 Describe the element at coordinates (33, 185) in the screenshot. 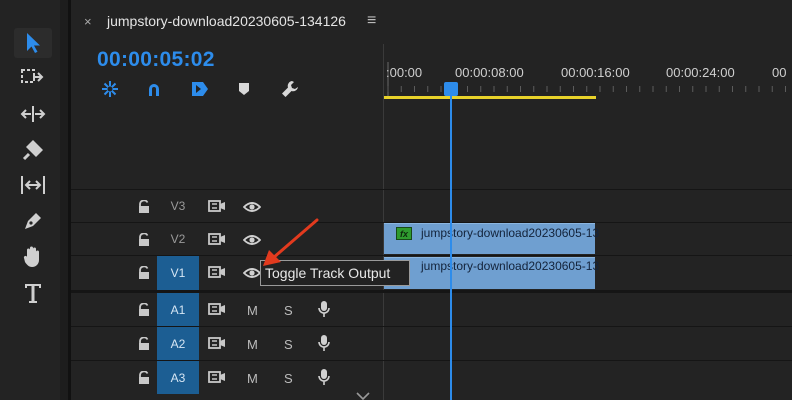

I see `slip-icon` at that location.